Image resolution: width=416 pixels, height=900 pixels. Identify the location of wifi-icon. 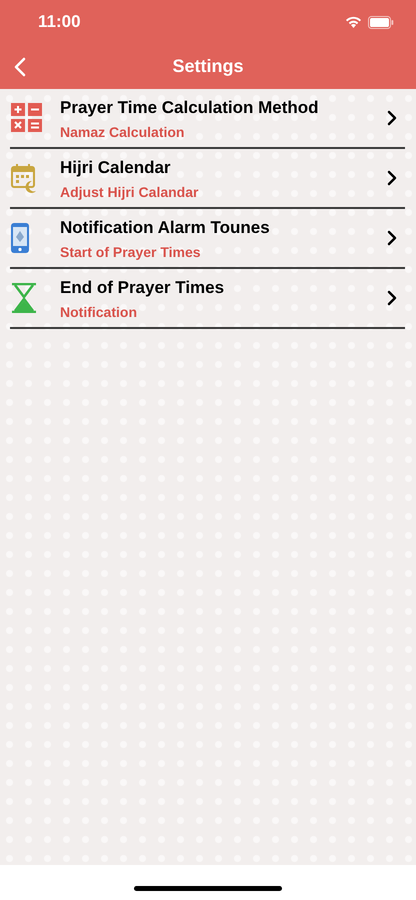
(353, 22).